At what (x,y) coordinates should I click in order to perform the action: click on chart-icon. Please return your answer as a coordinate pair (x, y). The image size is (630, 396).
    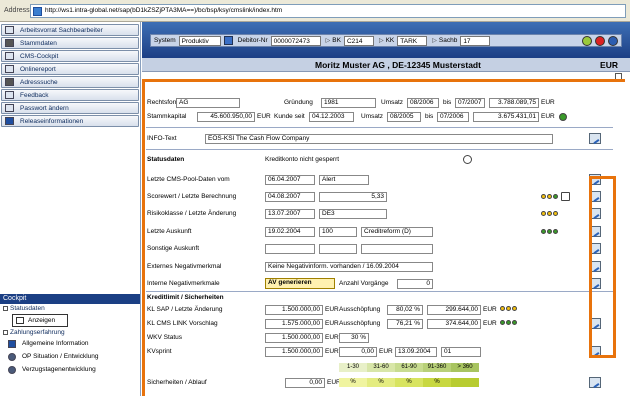
    Looking at the image, I should click on (565, 196).